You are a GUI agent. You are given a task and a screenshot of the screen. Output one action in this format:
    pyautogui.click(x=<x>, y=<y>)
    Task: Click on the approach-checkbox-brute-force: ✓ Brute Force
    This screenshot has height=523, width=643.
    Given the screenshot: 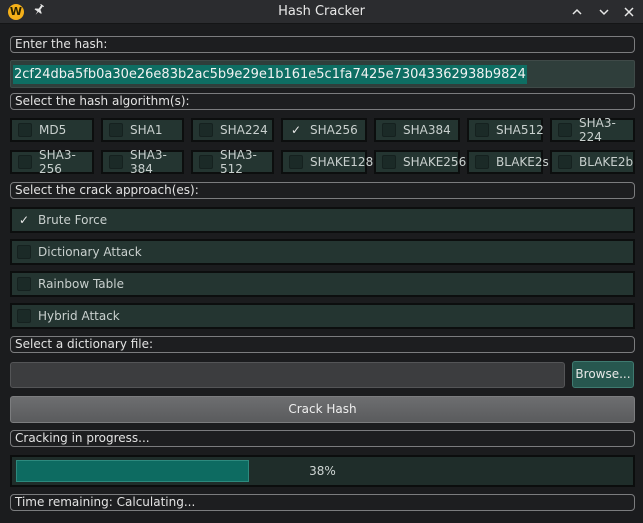 What is the action you would take?
    pyautogui.click(x=322, y=220)
    